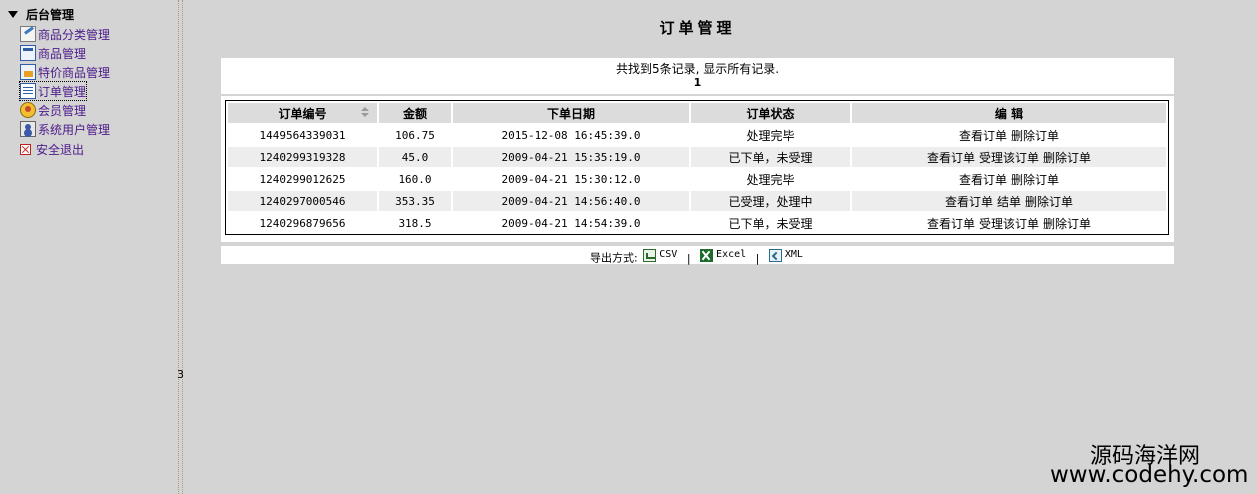 The image size is (1257, 494). I want to click on cell-order-id: 1240299012625, so click(302, 179).